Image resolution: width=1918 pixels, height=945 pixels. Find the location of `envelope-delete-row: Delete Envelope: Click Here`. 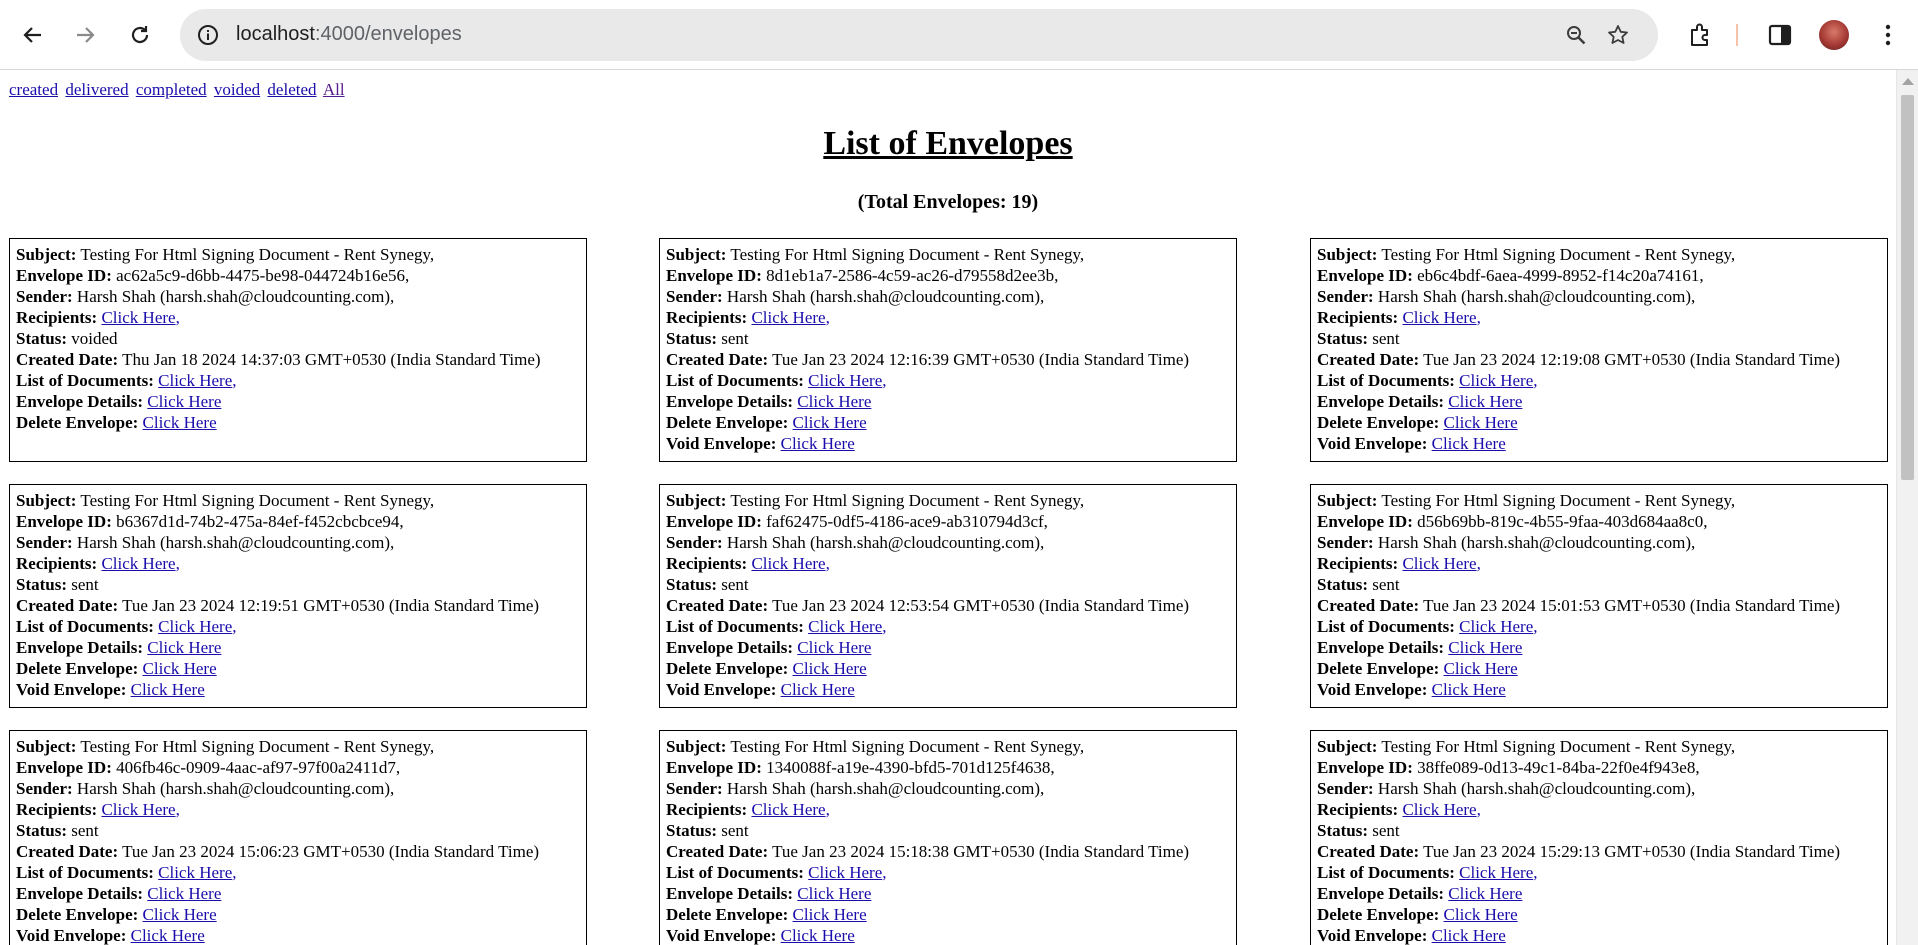

envelope-delete-row: Delete Envelope: Click Here is located at coordinates (1599, 914).